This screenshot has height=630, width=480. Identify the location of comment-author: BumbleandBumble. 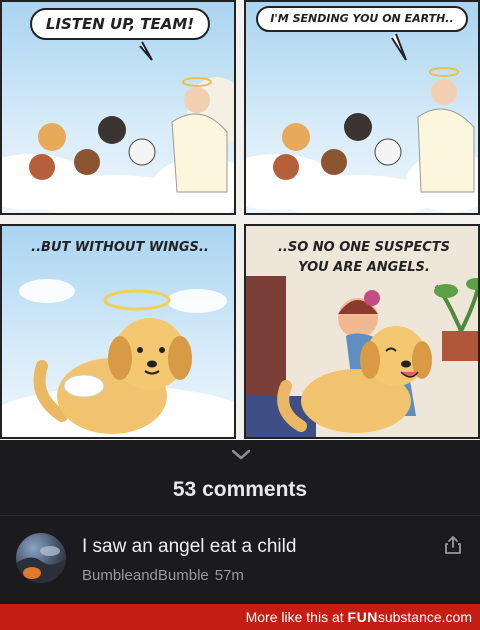
(145, 575).